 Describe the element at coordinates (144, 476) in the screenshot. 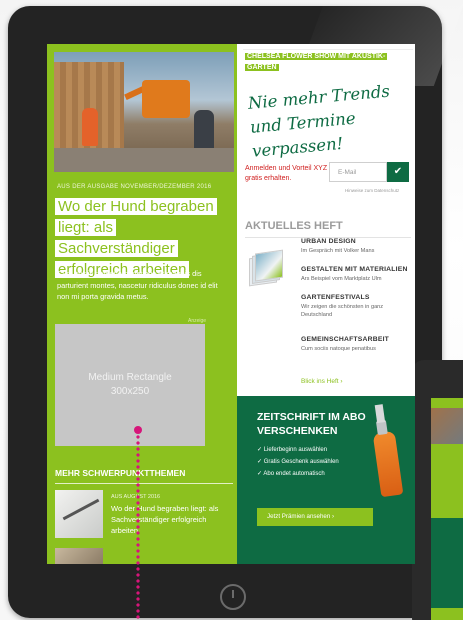

I see `more-topics-title: MEHR SCHWERPUNKTTHEMEN` at that location.